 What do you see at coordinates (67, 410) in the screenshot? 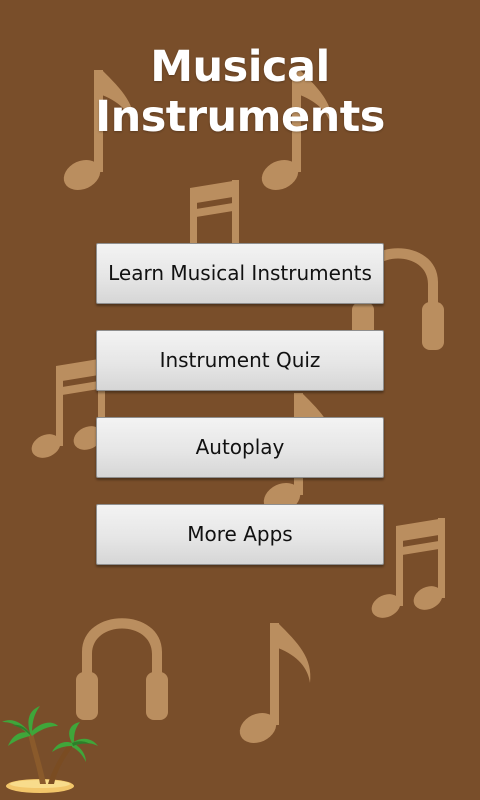
I see `beamed-notes-icon` at bounding box center [67, 410].